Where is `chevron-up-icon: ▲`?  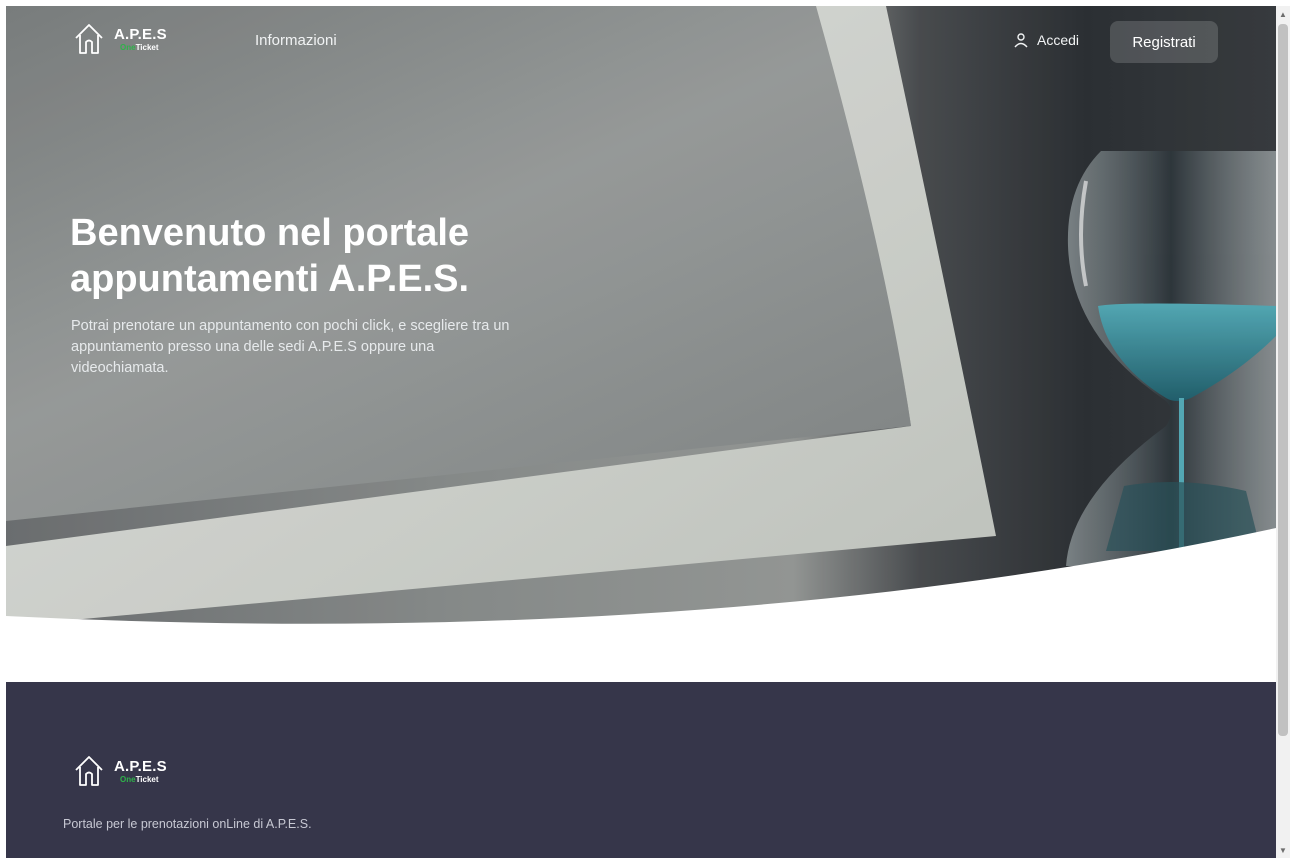 chevron-up-icon: ▲ is located at coordinates (1283, 14).